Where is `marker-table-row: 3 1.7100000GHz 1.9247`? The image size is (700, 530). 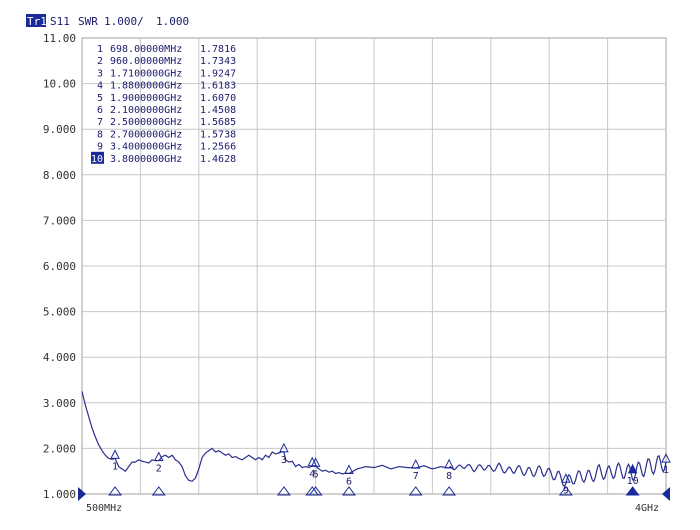 marker-table-row: 3 1.7100000GHz 1.9247 is located at coordinates (166, 73).